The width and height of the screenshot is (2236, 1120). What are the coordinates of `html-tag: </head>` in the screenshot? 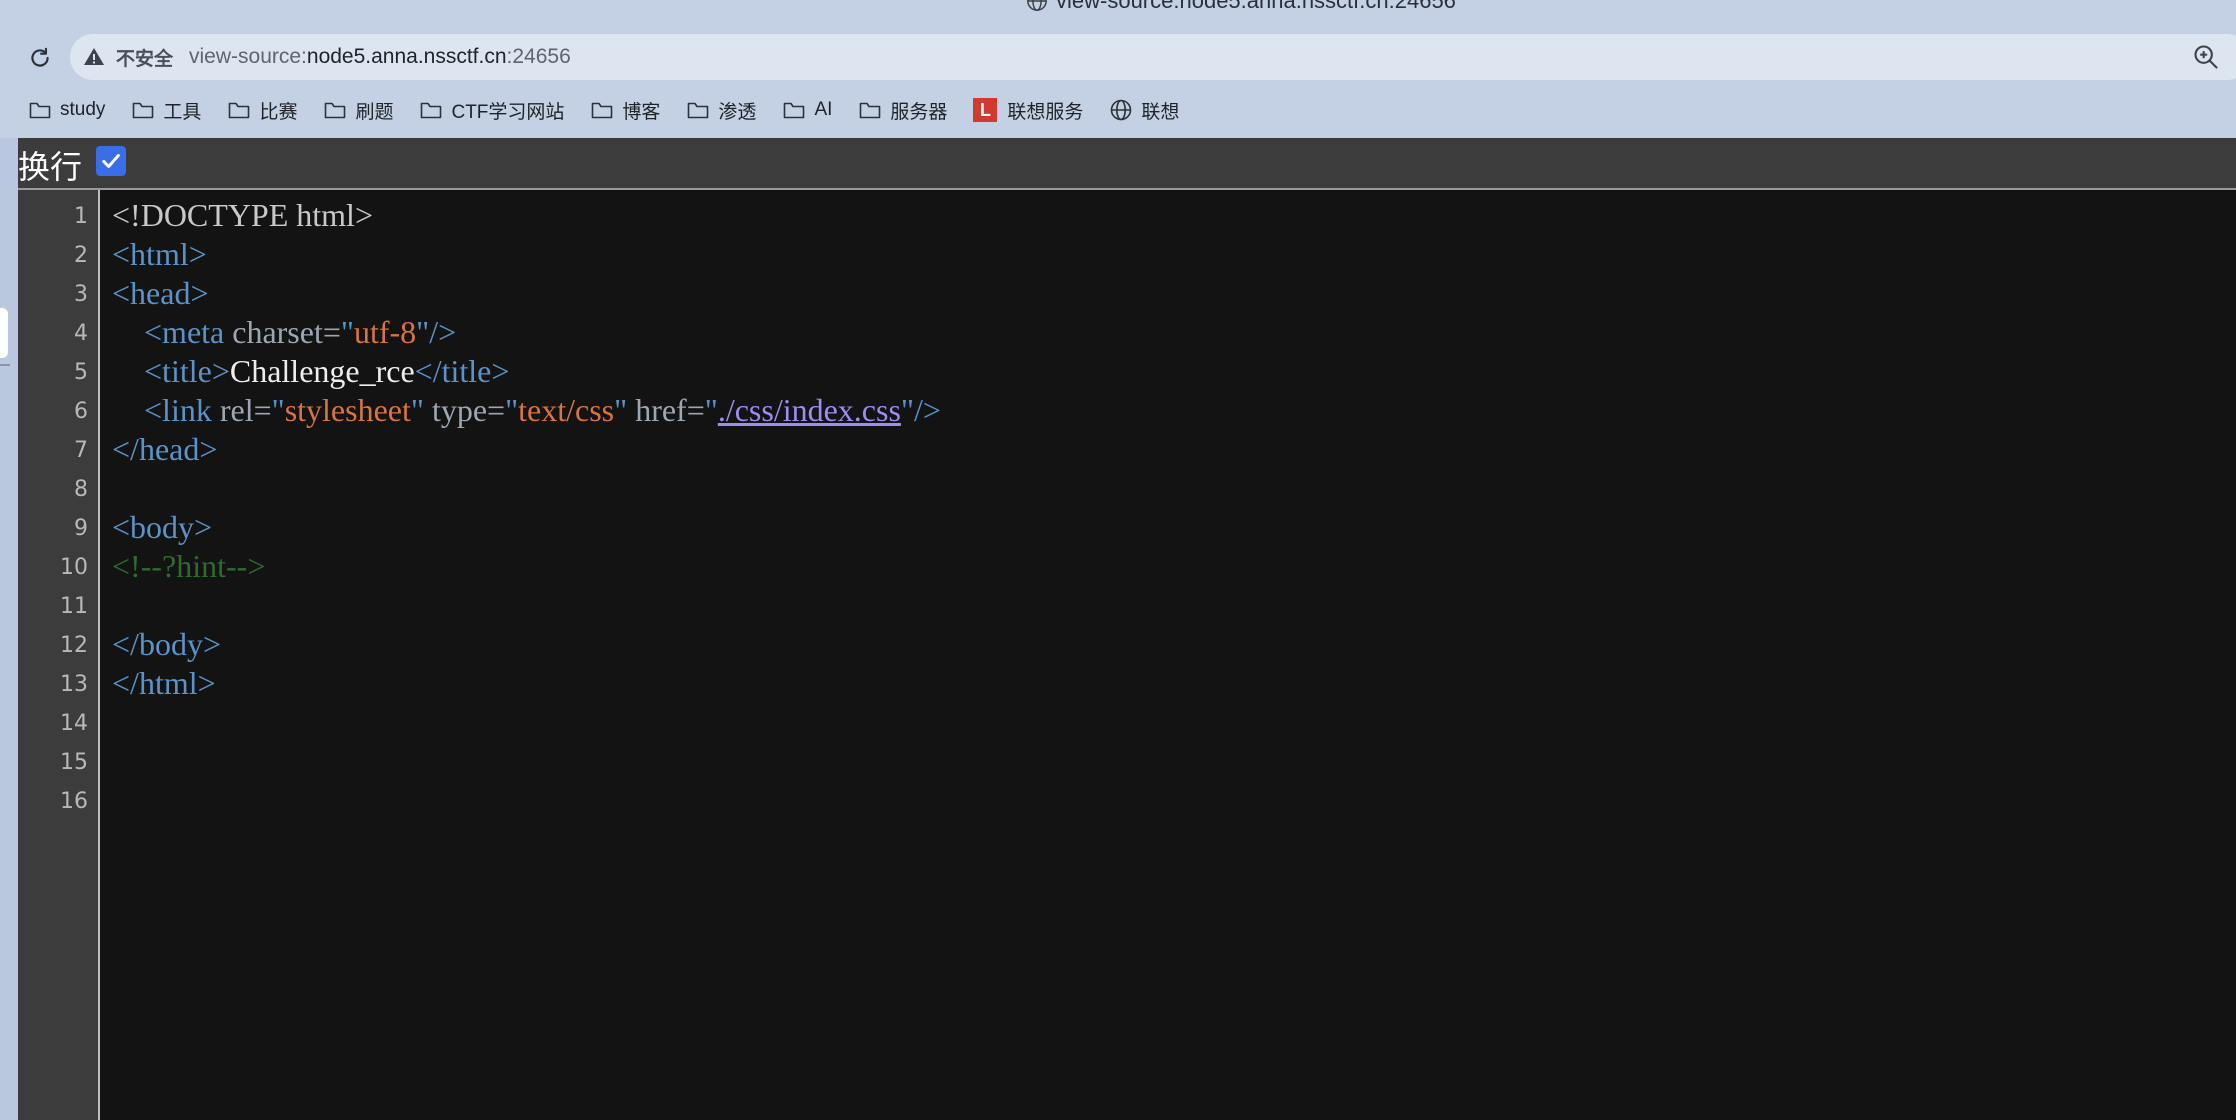 It's located at (165, 449).